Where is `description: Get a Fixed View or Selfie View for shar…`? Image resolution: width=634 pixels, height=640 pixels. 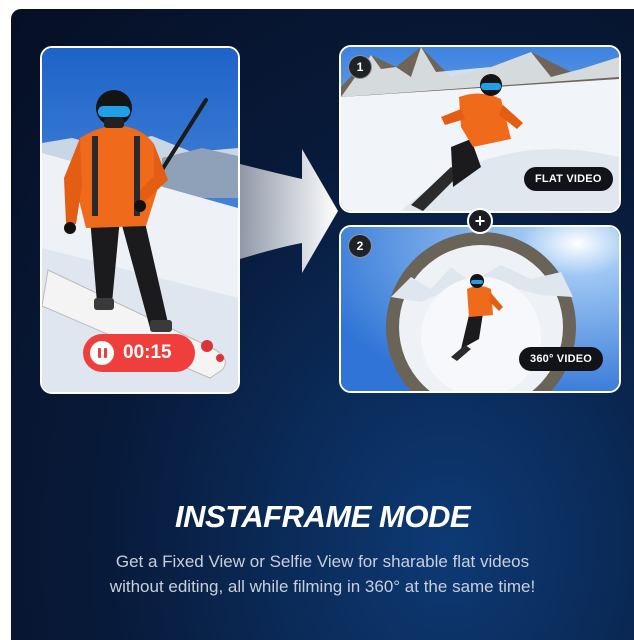 description: Get a Fixed View or Selfie View for shar… is located at coordinates (322, 574).